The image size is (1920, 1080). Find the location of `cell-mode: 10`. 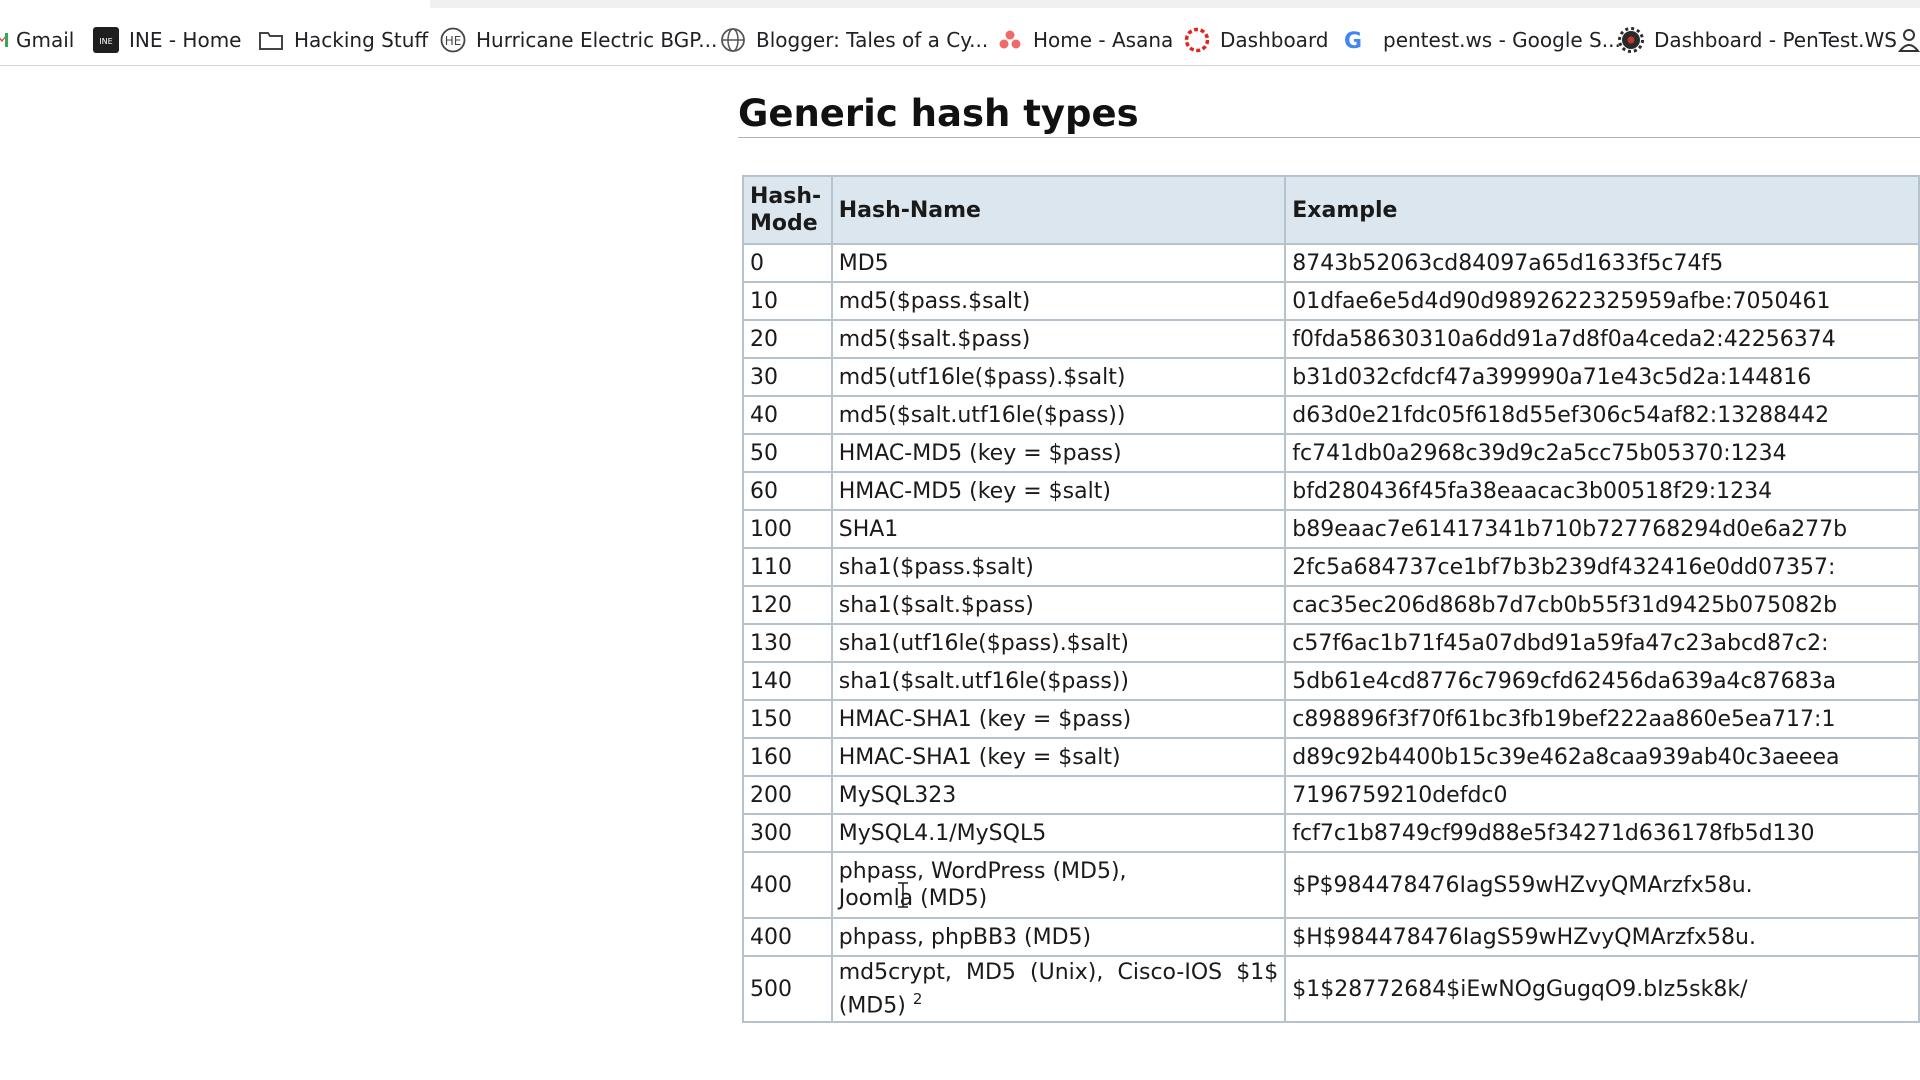

cell-mode: 10 is located at coordinates (787, 301).